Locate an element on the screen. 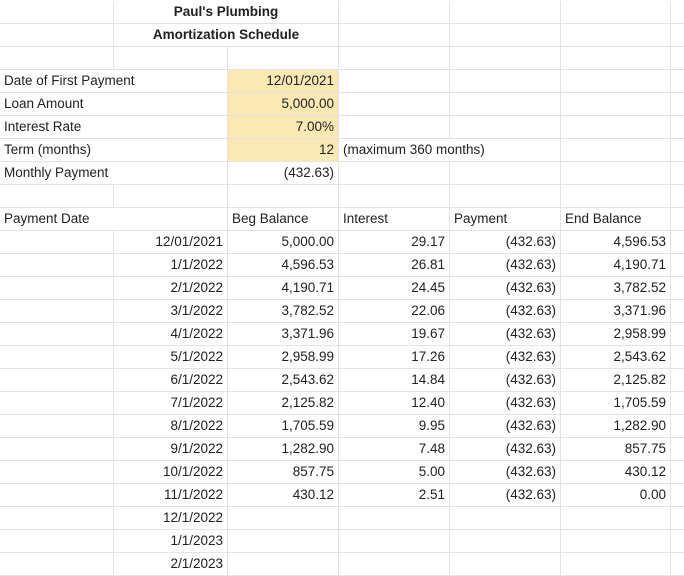  interest-cell: 19.67 is located at coordinates (394, 334).